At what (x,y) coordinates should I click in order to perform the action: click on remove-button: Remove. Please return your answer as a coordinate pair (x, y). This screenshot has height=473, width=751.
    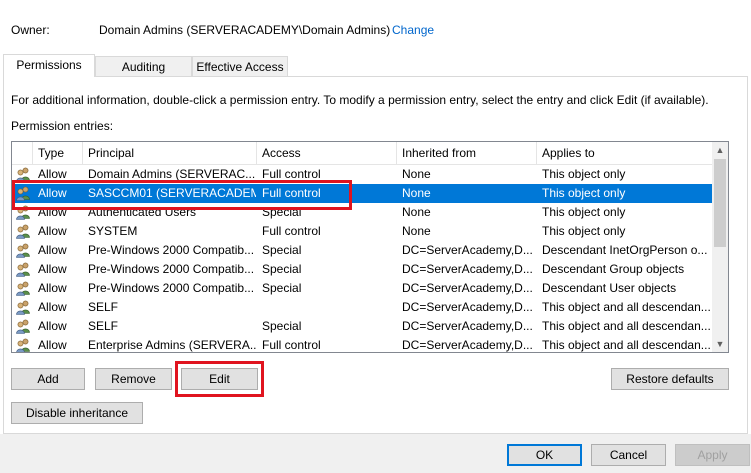
    Looking at the image, I should click on (133, 379).